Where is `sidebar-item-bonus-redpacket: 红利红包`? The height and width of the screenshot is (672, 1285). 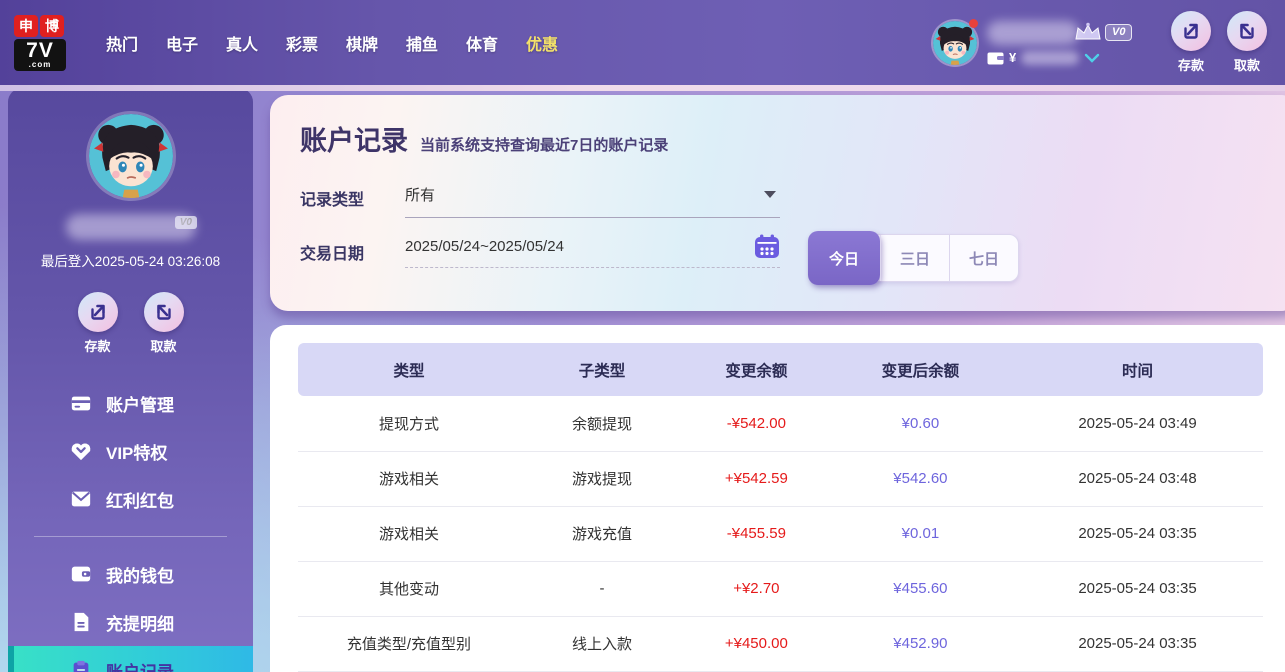 sidebar-item-bonus-redpacket: 红利红包 is located at coordinates (130, 499).